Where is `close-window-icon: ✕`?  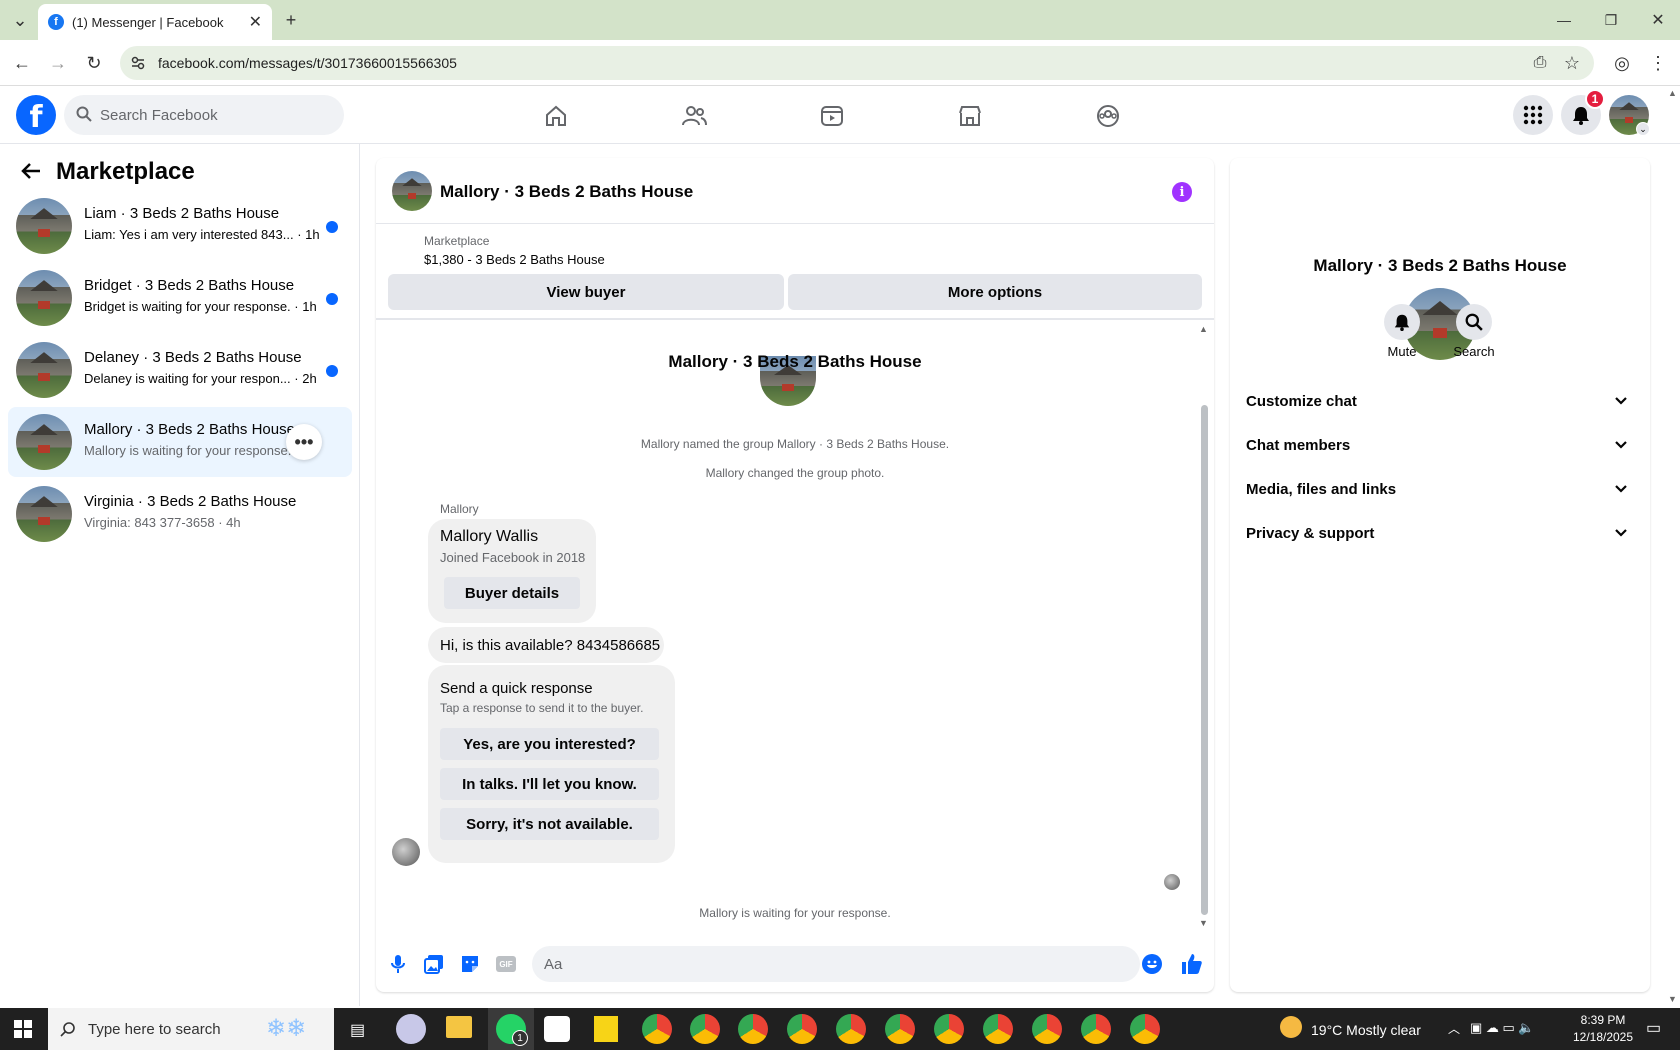
close-window-icon: ✕ is located at coordinates (1658, 20).